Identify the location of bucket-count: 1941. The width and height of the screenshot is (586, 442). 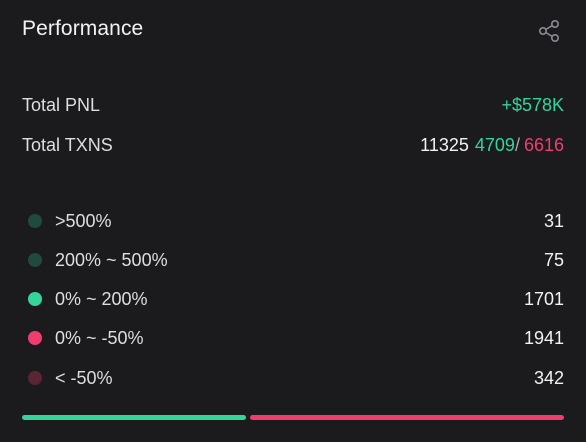
(543, 337).